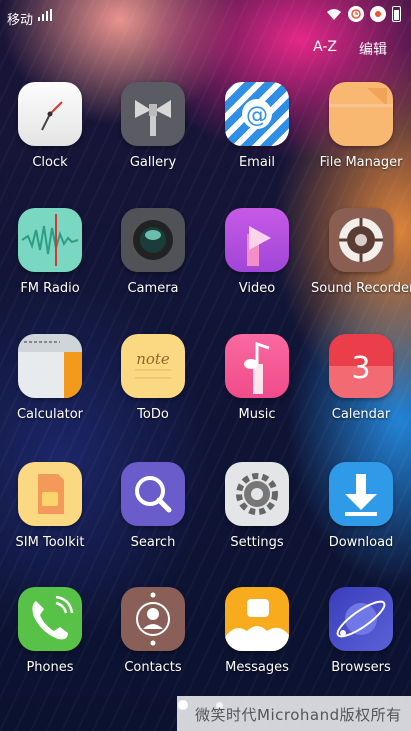 Image resolution: width=411 pixels, height=731 pixels. I want to click on app-calendar: 3 Calendar, so click(361, 378).